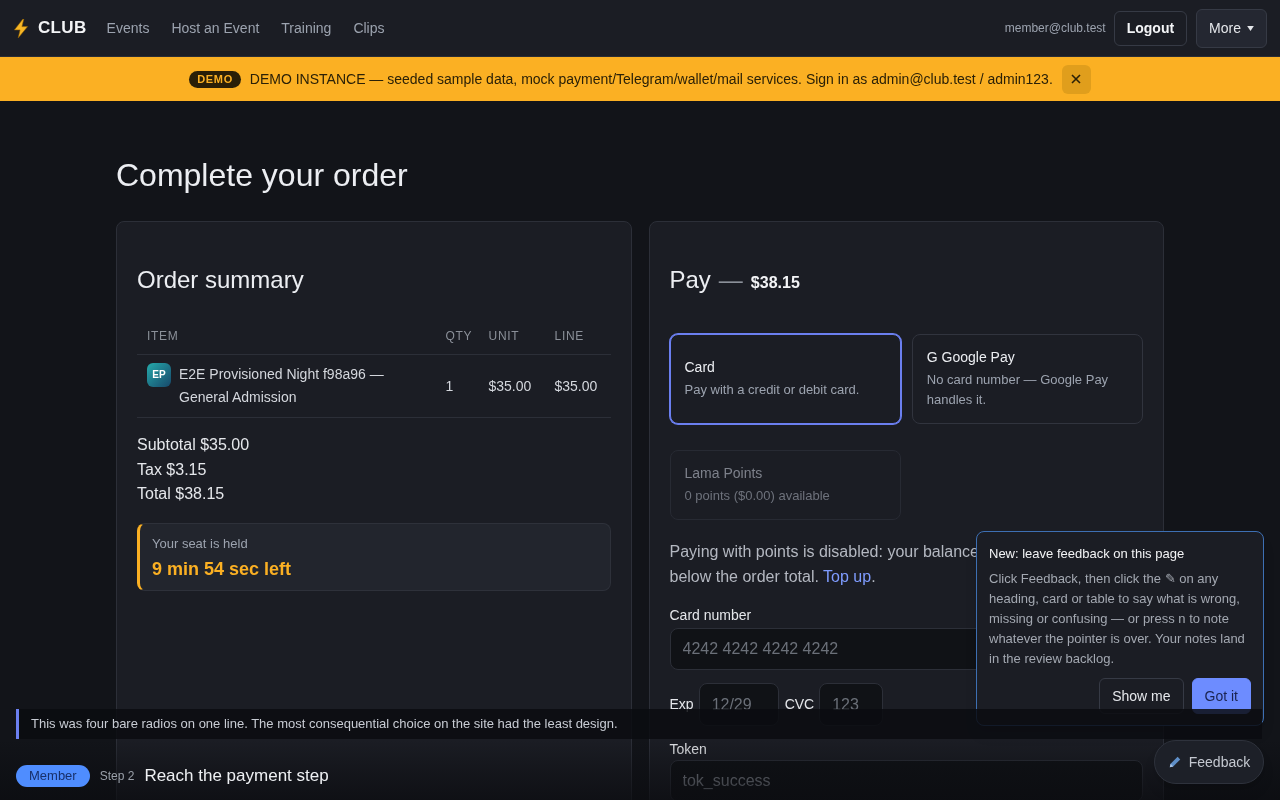 The width and height of the screenshot is (1280, 800). I want to click on logout-button: Logout, so click(1150, 28).